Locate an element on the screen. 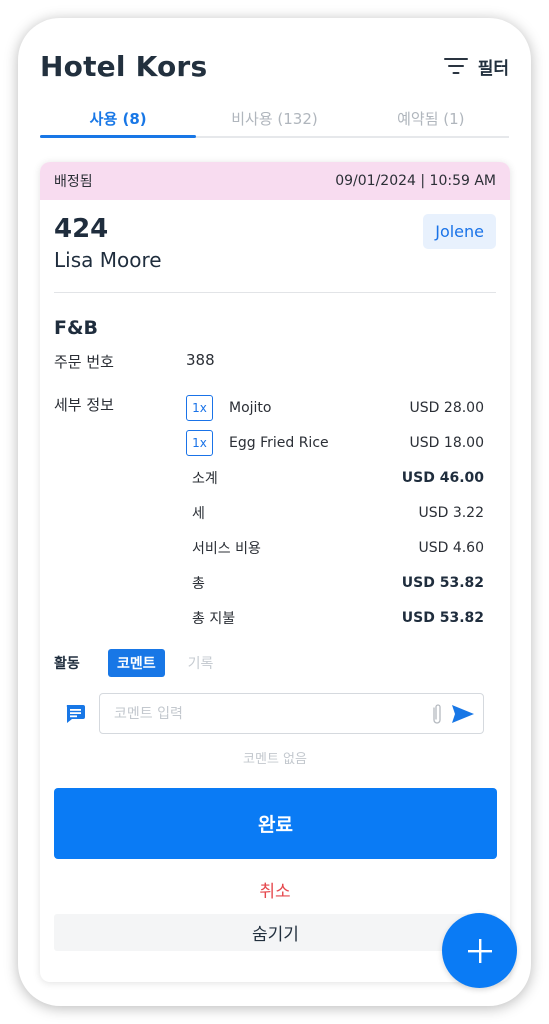 This screenshot has height=1024, width=549. summary-amount: USD 3.22 is located at coordinates (451, 512).